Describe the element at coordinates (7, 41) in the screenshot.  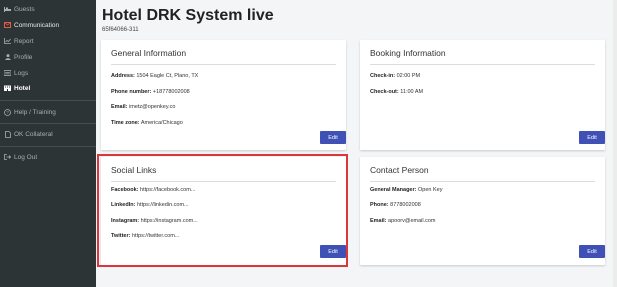
I see `chart-icon` at that location.